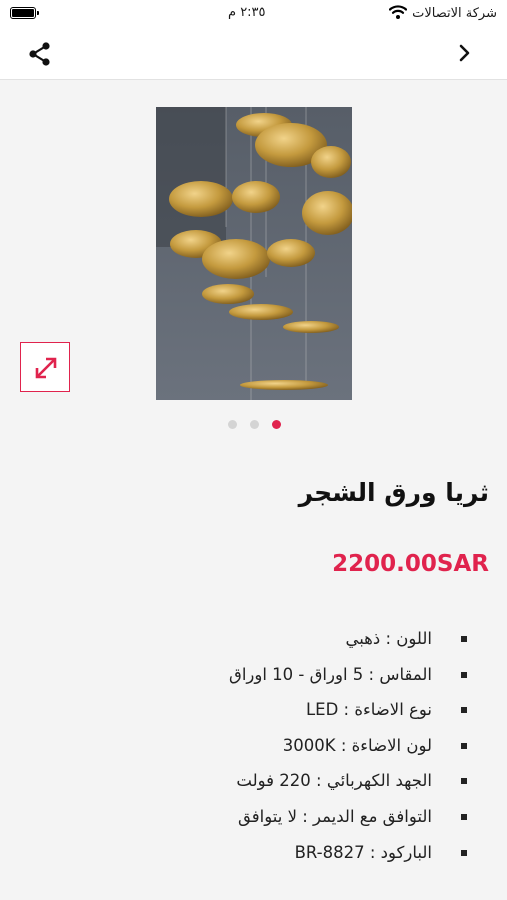 The height and width of the screenshot is (900, 507). What do you see at coordinates (276, 424) in the screenshot?
I see `carousel-dot-active` at bounding box center [276, 424].